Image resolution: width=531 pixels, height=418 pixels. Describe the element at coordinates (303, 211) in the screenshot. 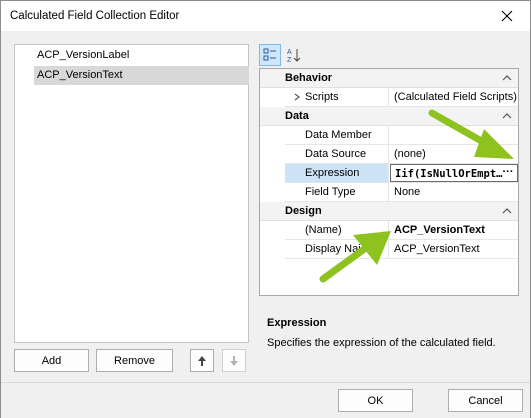

I see `category-label: Design` at that location.